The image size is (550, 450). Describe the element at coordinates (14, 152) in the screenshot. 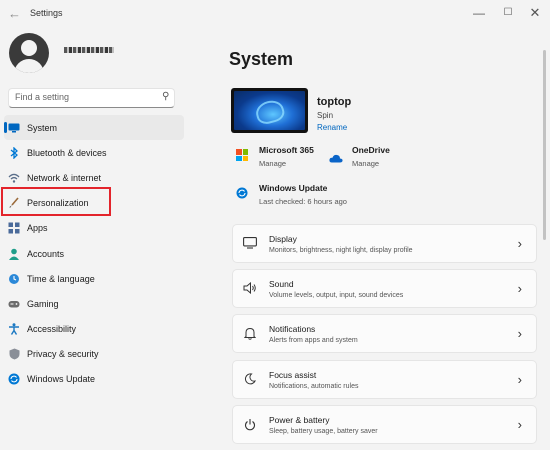

I see `bluetooth-icon` at that location.